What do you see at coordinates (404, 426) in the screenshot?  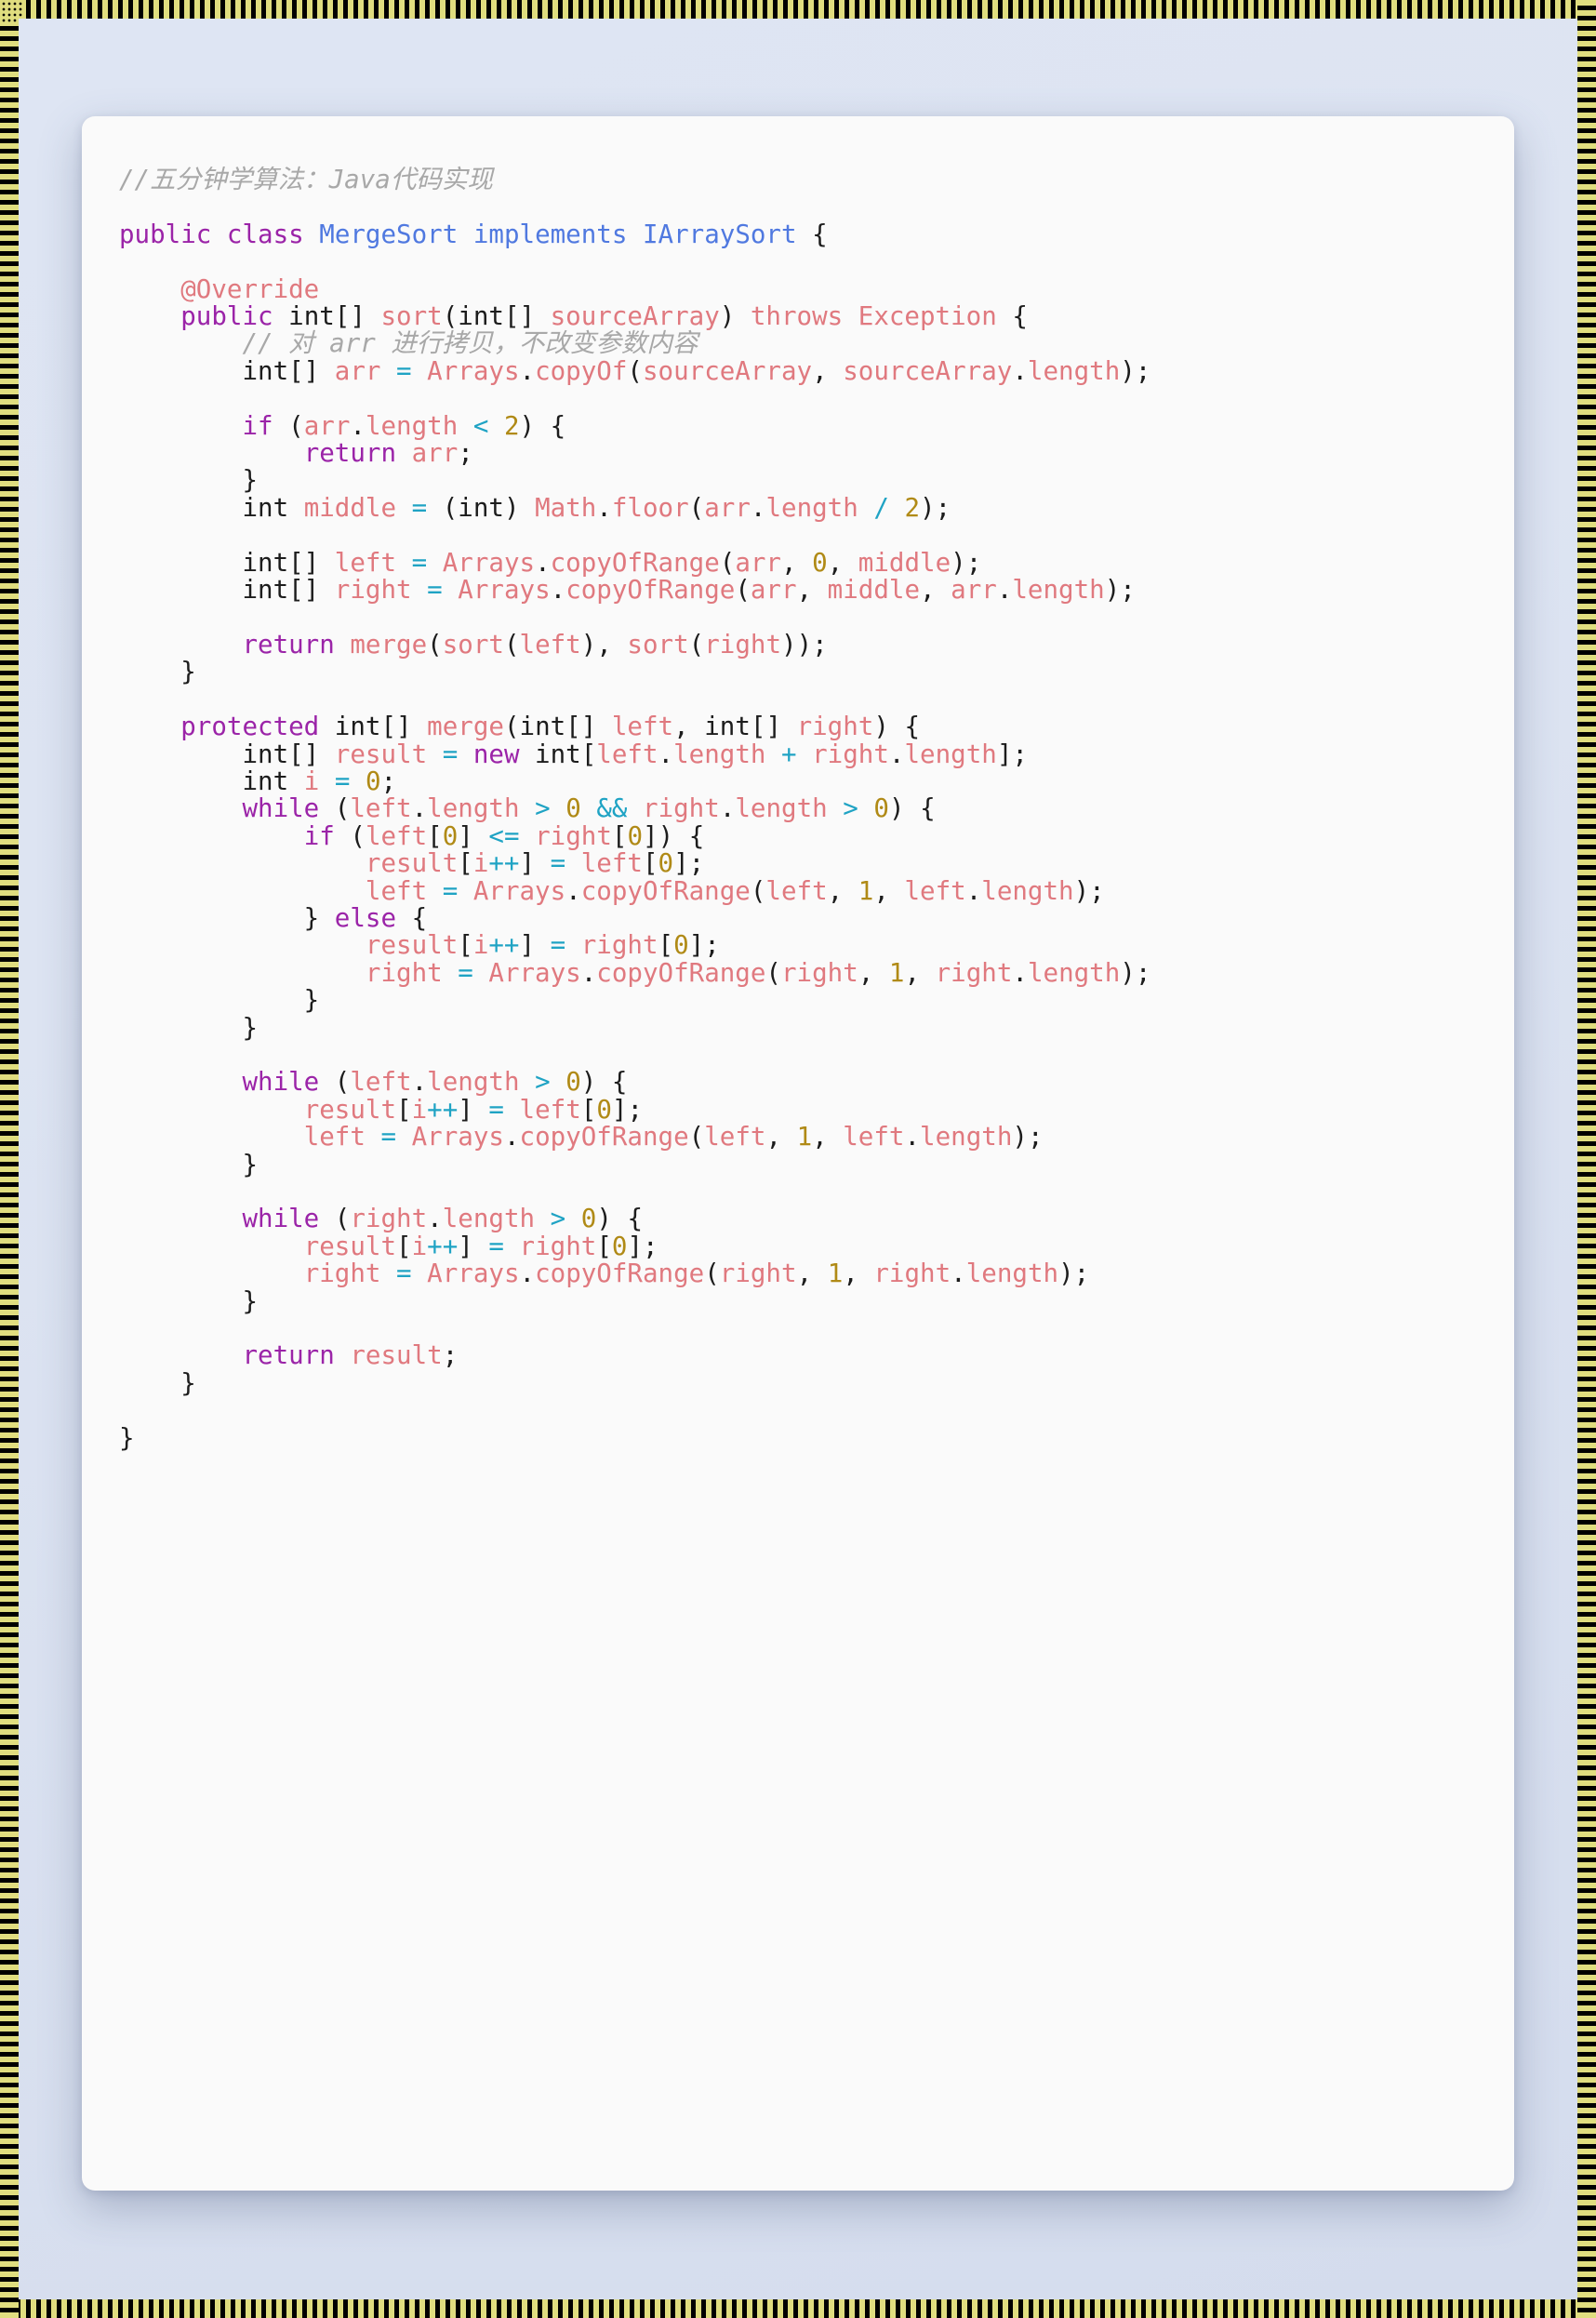 I see `code-line: if (arr.length < 2) {` at bounding box center [404, 426].